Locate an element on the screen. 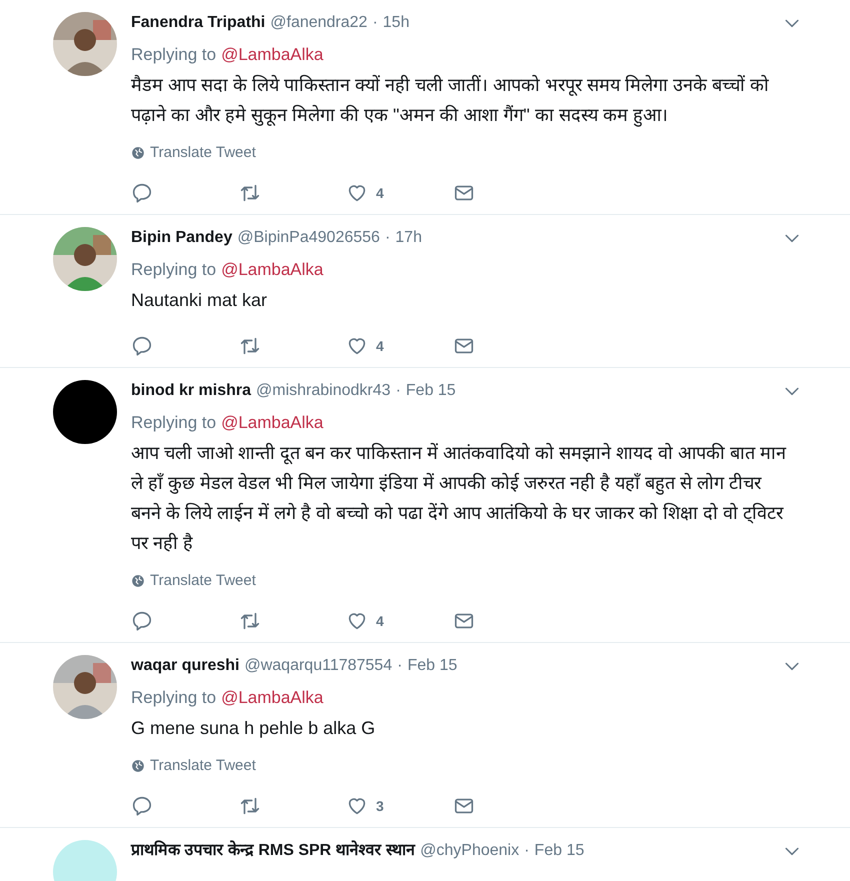 The height and width of the screenshot is (881, 850). user-name: Fanendra Tripathi is located at coordinates (198, 23).